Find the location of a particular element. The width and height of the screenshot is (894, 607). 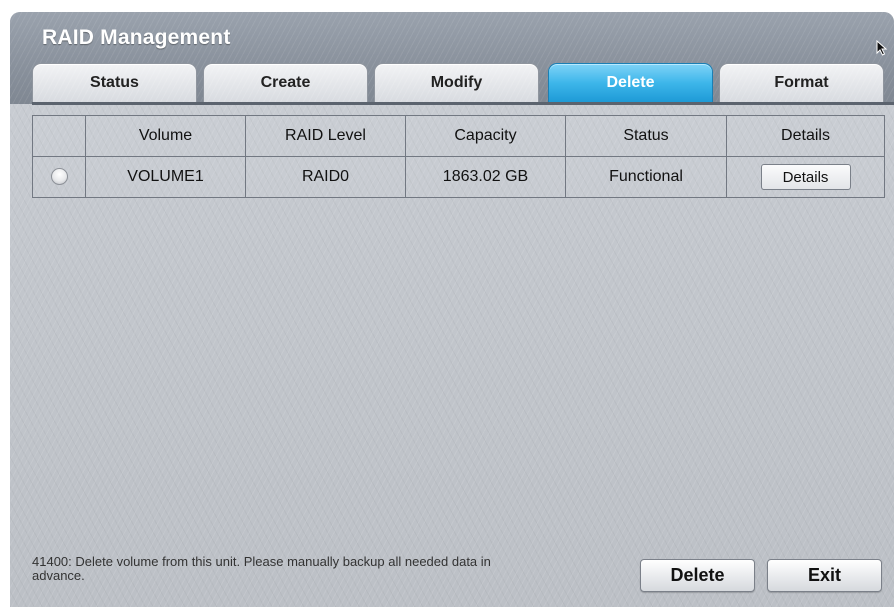

tab-label: Status is located at coordinates (114, 82).